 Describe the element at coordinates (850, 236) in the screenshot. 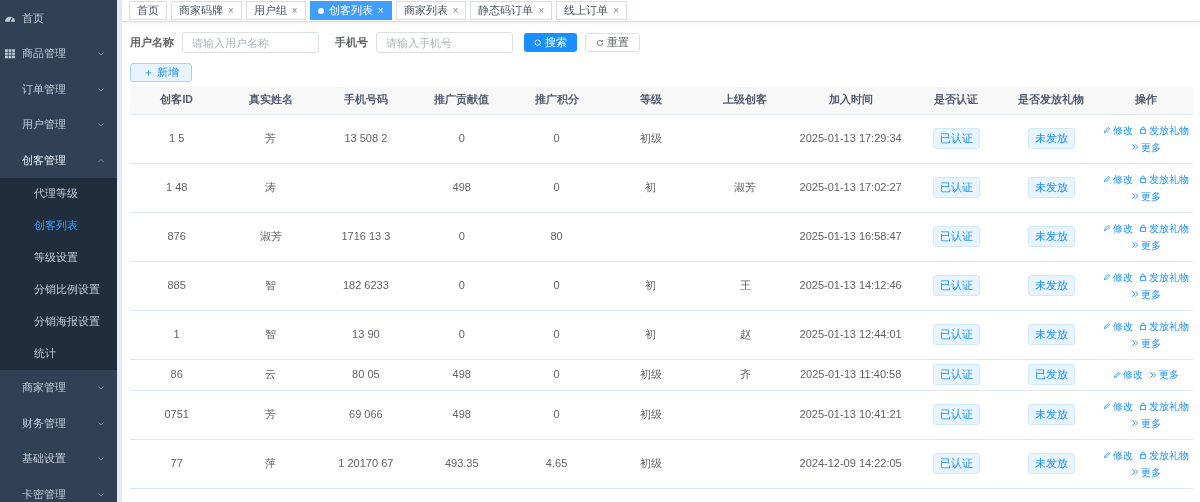

I see `table-cell: 2025-01-13 16:58:47` at that location.